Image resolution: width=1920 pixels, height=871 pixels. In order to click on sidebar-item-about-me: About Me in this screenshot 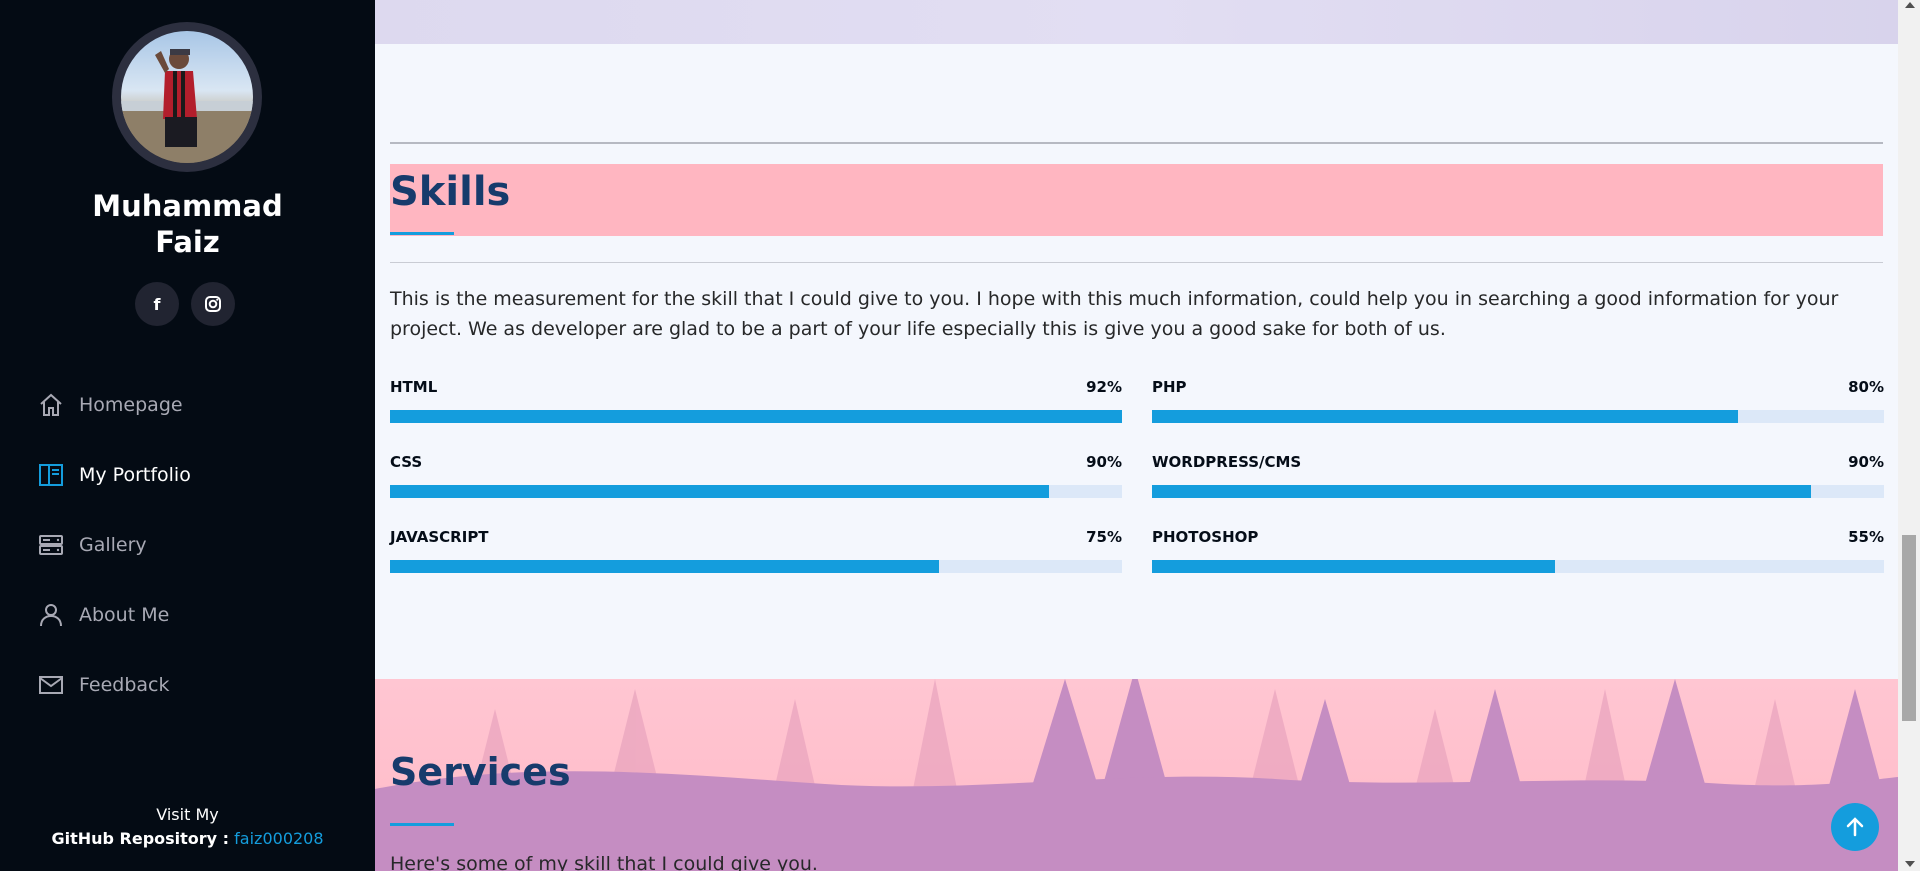, I will do `click(114, 615)`.